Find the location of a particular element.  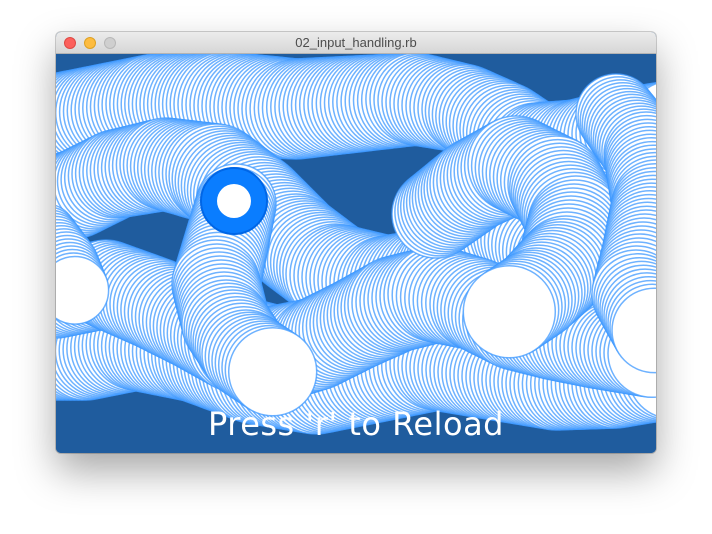

cursor-circle is located at coordinates (234, 201).